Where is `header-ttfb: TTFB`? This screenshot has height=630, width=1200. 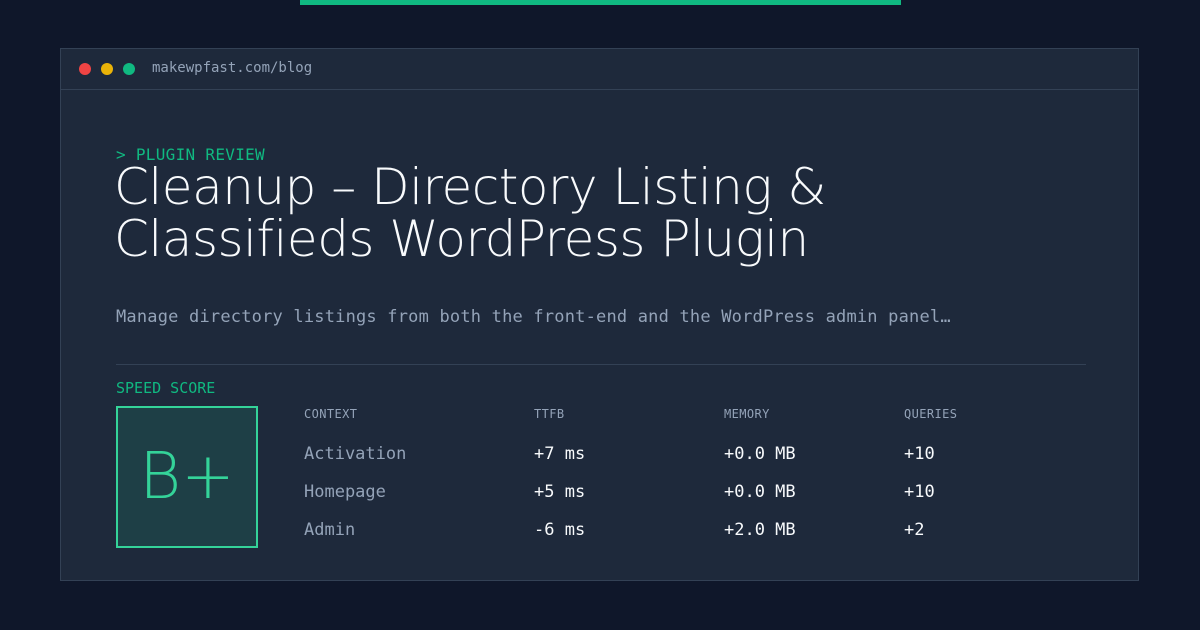 header-ttfb: TTFB is located at coordinates (549, 414).